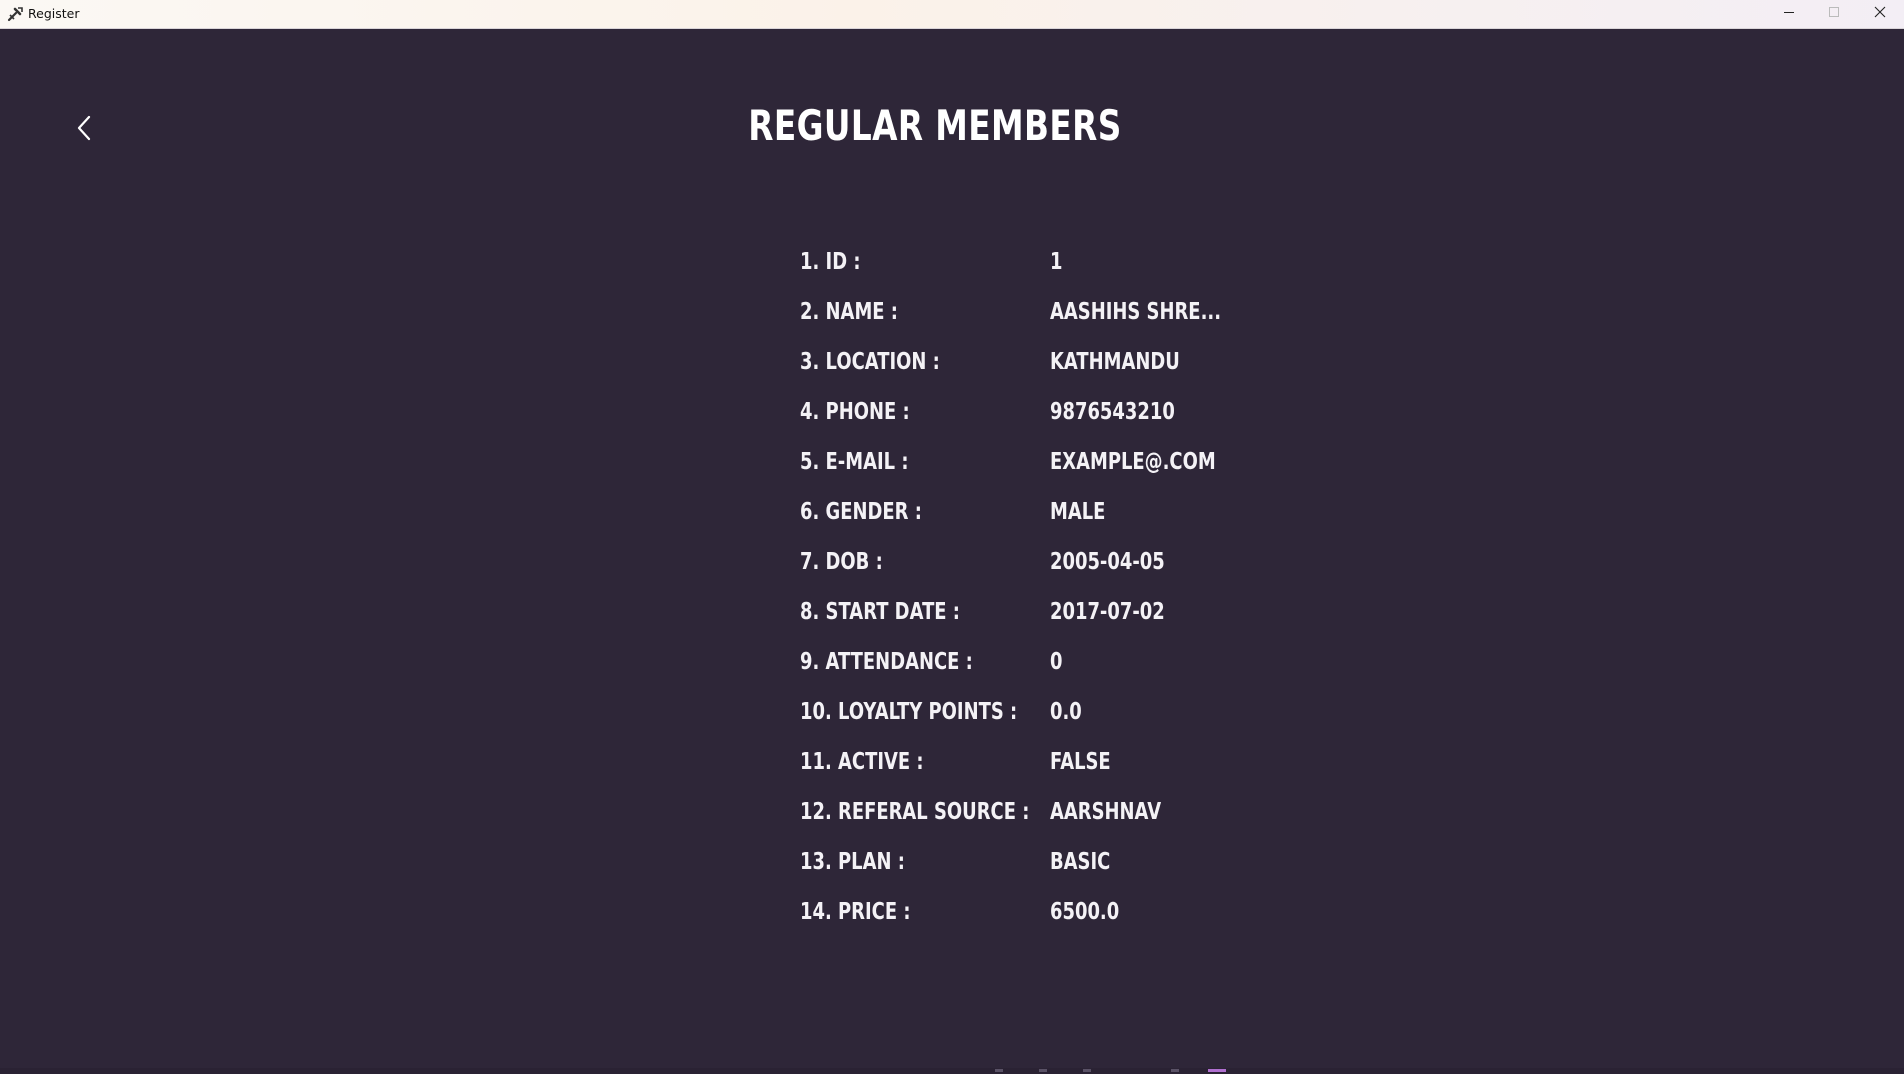  Describe the element at coordinates (952, 1071) in the screenshot. I see `window-bottom-edge` at that location.